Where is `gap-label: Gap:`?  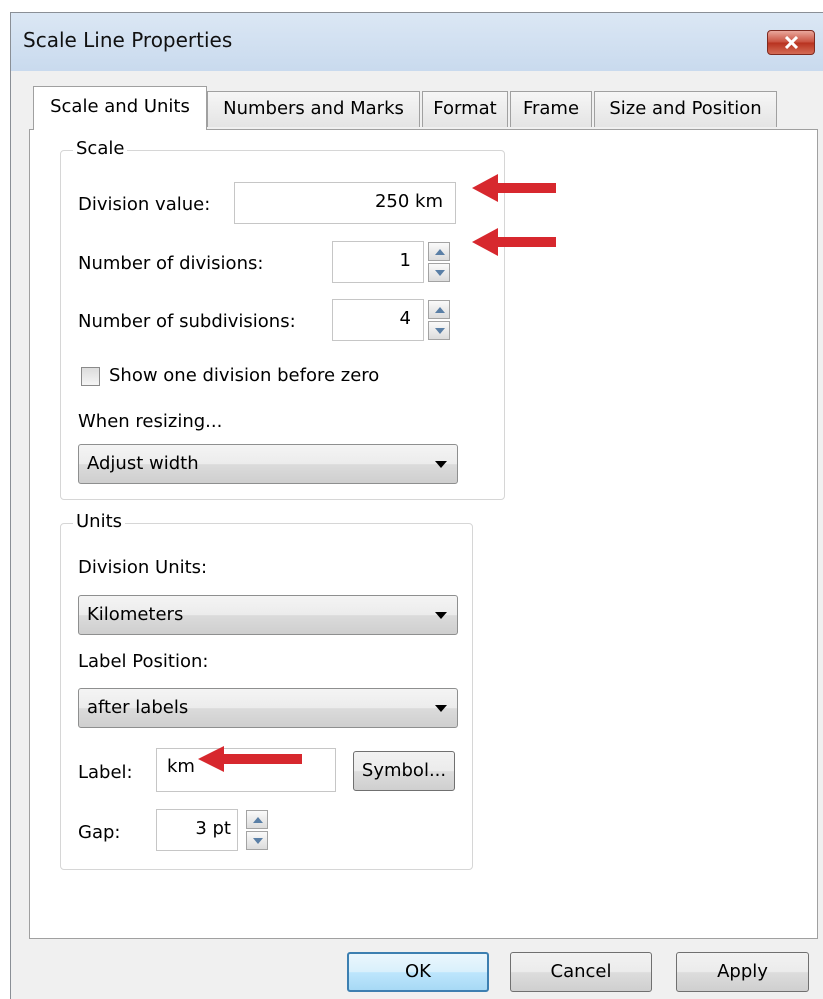
gap-label: Gap: is located at coordinates (99, 832).